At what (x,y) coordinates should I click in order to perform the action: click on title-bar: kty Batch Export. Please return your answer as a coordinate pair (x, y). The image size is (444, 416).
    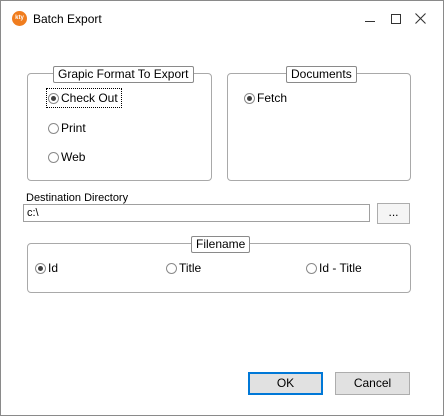
    Looking at the image, I should click on (222, 19).